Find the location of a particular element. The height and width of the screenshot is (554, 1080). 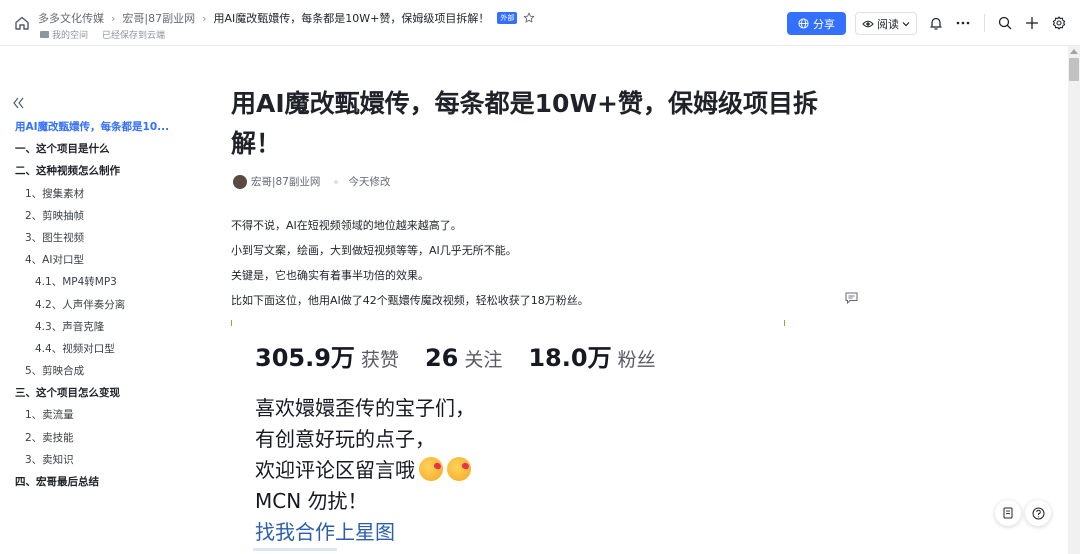

divider is located at coordinates (295, 549).